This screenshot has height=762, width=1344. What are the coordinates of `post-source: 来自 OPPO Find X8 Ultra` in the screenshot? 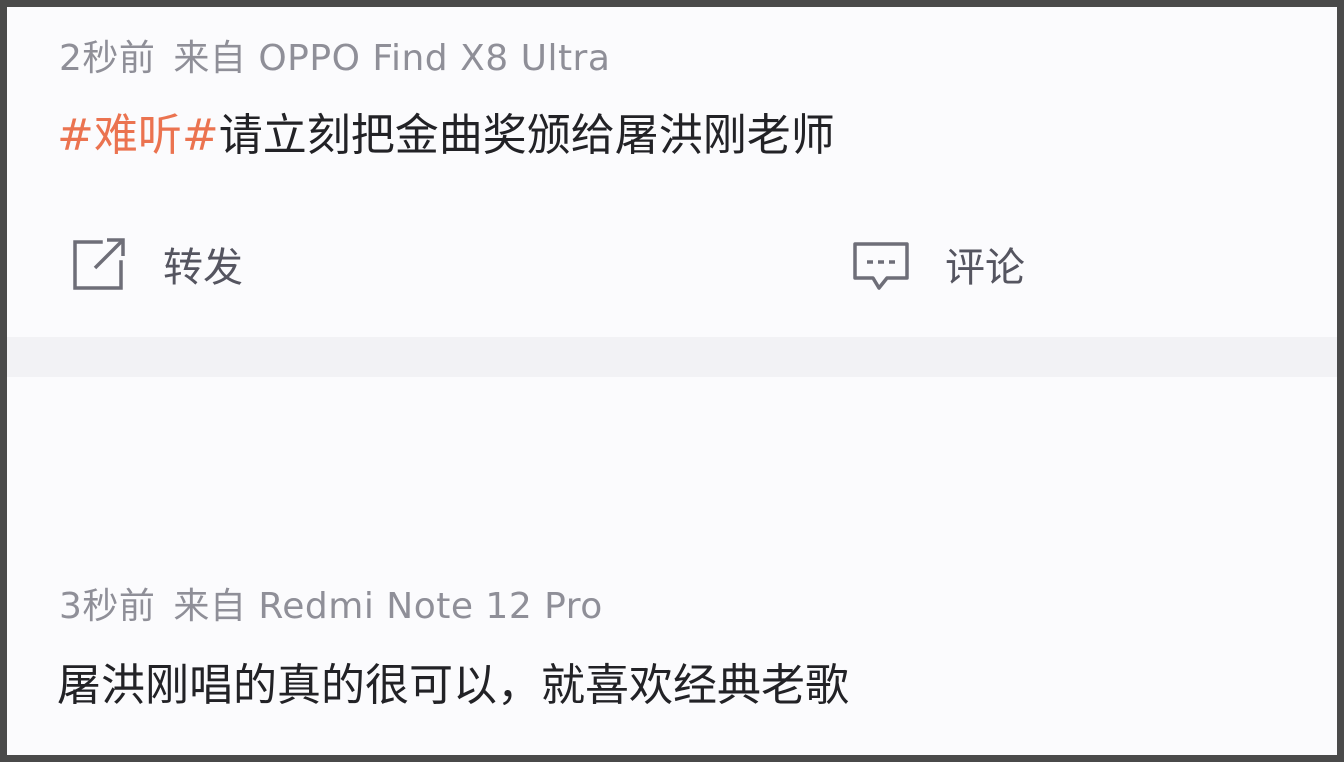 It's located at (391, 58).